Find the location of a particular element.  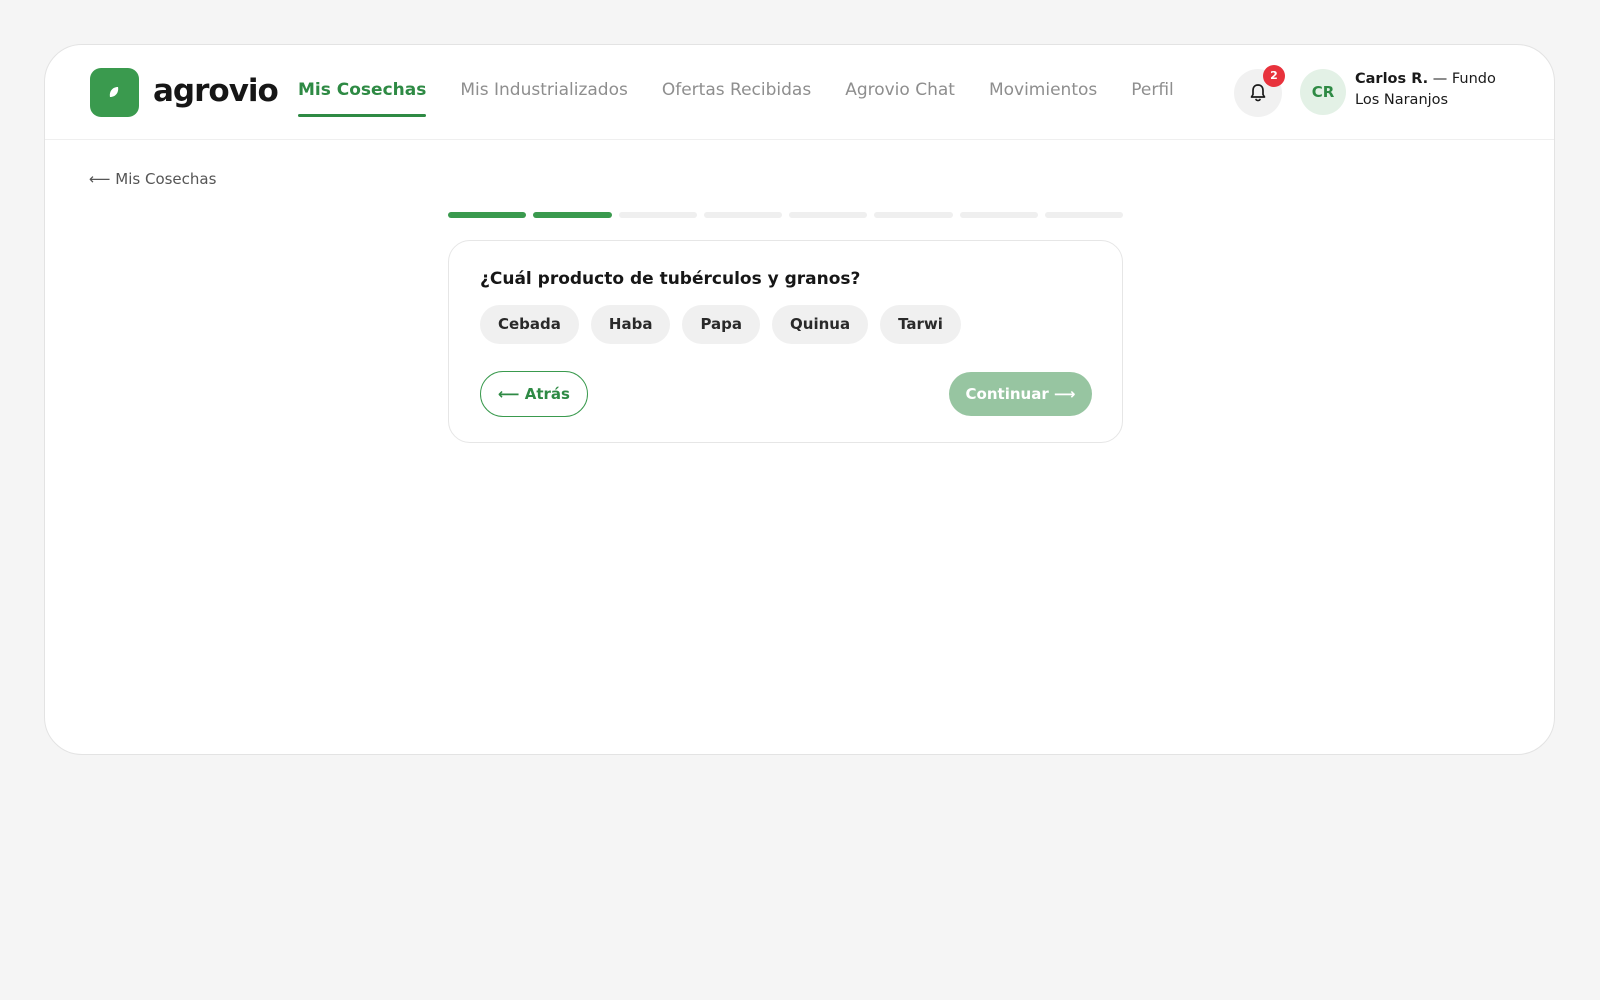

product-options: Cebada Haba Papa Quinua Tarwi is located at coordinates (720, 324).